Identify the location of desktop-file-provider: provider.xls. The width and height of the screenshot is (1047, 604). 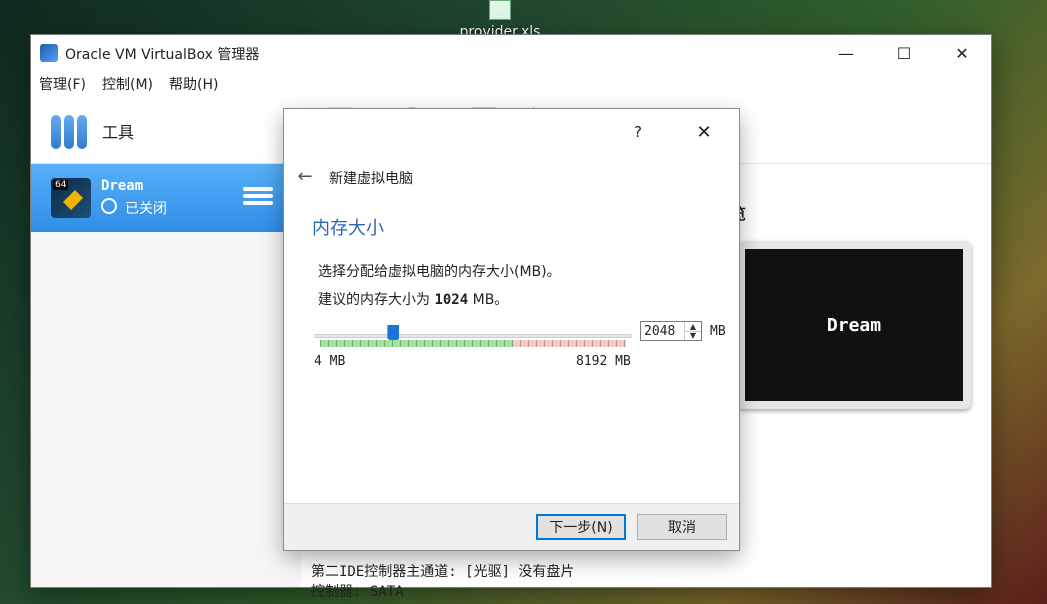
(500, 20).